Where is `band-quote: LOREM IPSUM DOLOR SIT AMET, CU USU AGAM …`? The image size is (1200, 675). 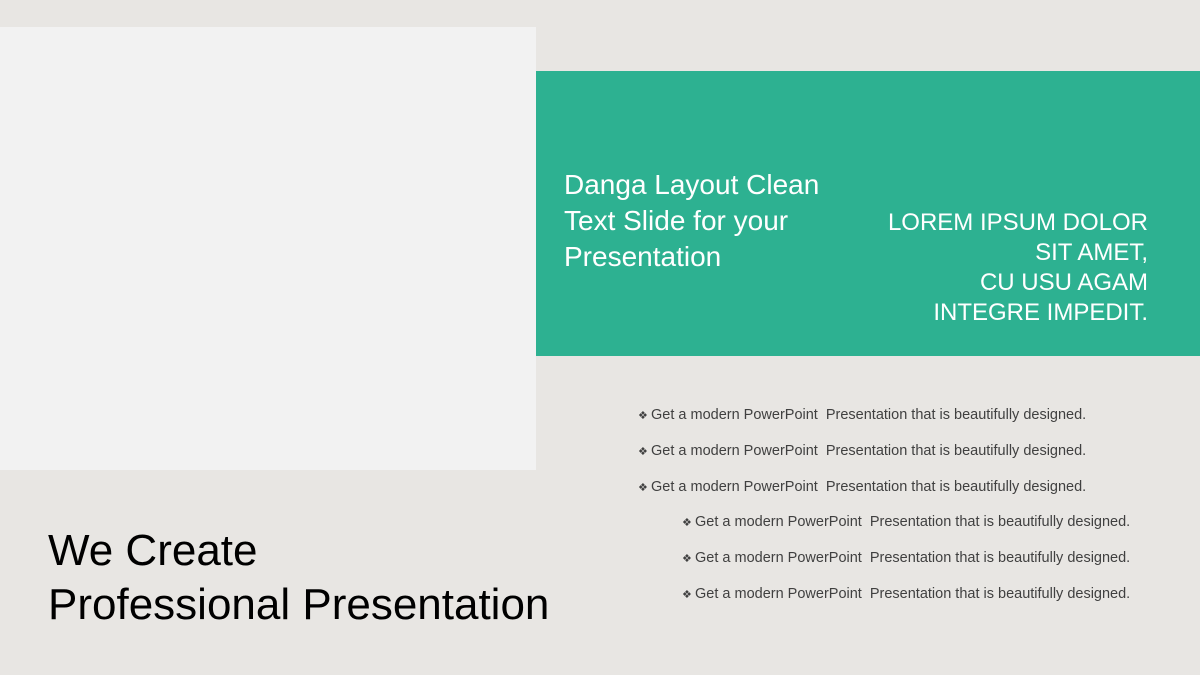 band-quote: LOREM IPSUM DOLOR SIT AMET, CU USU AGAM … is located at coordinates (988, 268).